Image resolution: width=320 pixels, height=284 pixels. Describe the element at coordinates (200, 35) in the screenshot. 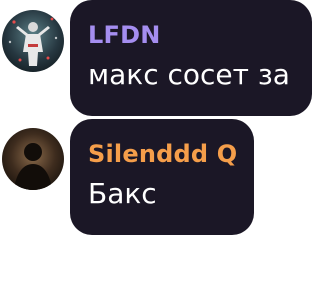

I see `message-author: LFDN` at that location.